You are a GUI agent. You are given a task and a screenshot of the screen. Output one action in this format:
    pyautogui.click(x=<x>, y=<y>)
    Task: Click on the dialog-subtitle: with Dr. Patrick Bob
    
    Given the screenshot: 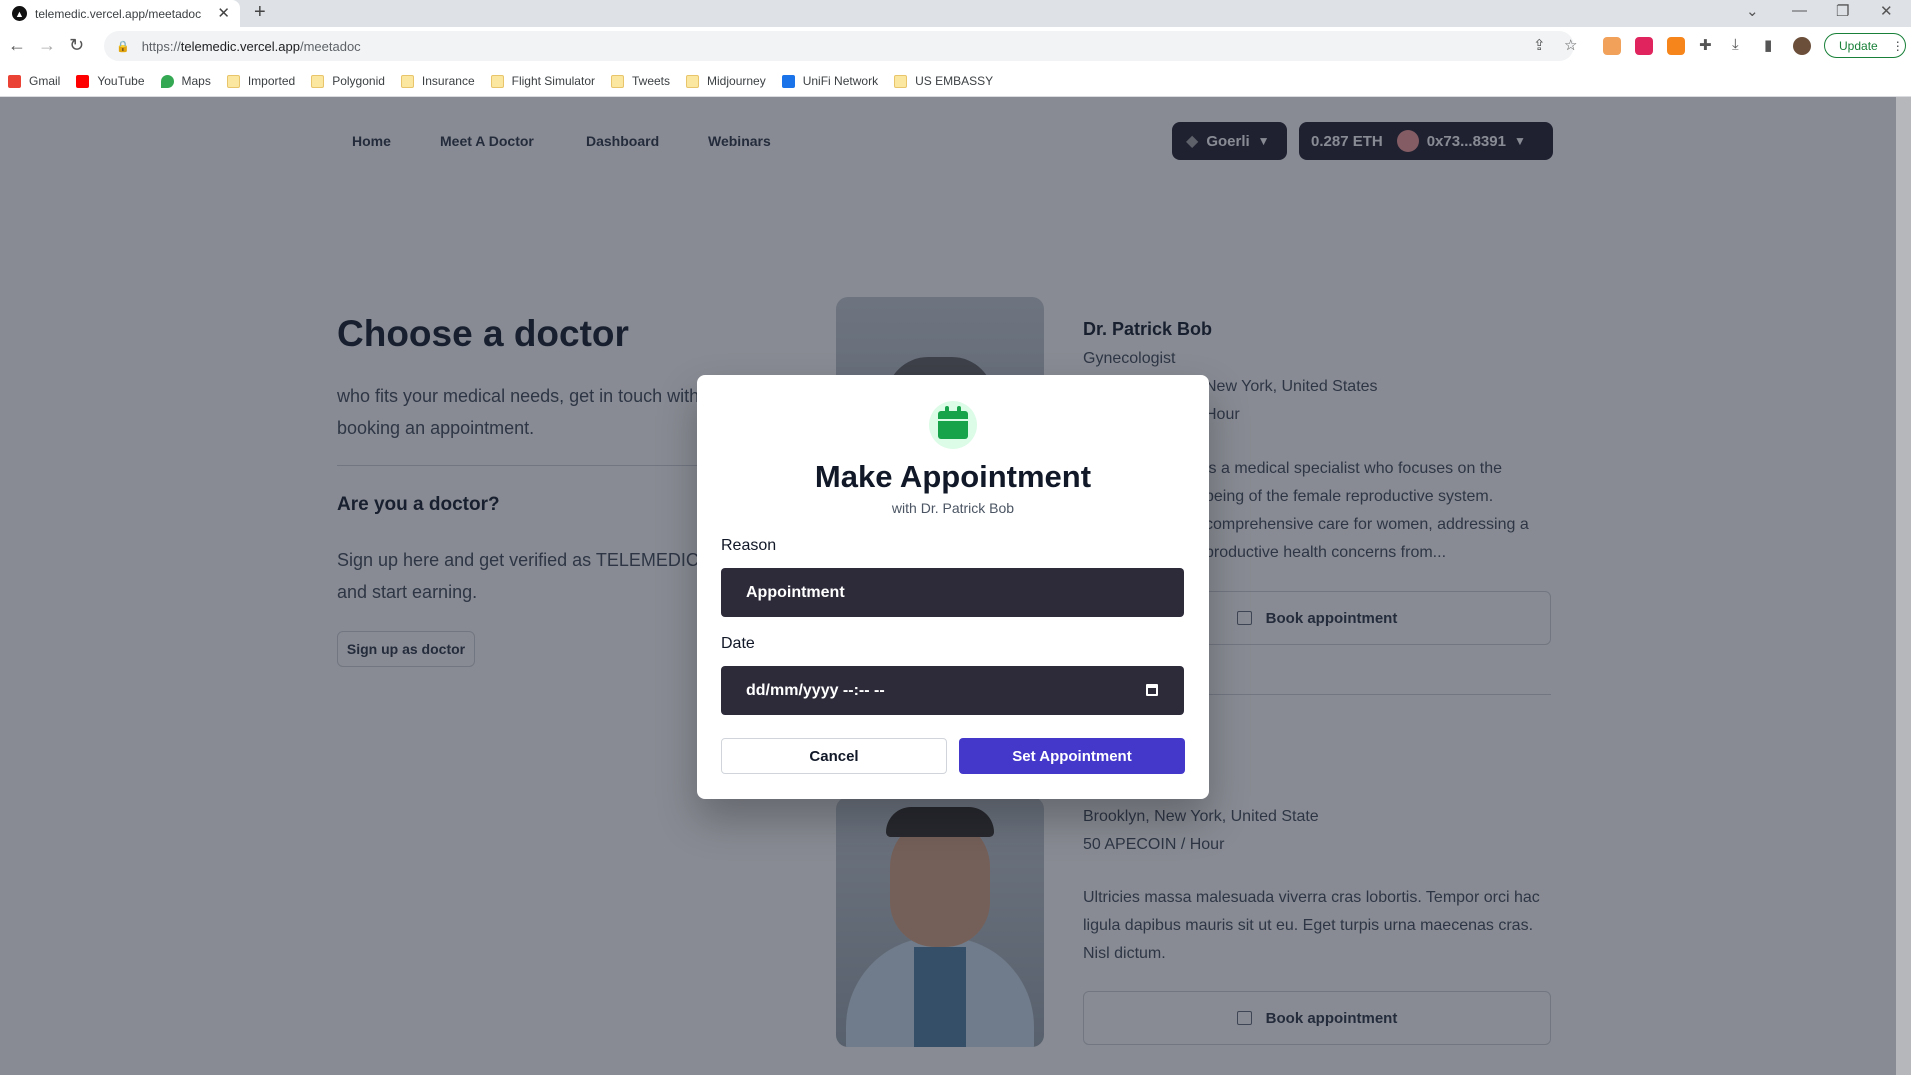 What is the action you would take?
    pyautogui.click(x=953, y=508)
    